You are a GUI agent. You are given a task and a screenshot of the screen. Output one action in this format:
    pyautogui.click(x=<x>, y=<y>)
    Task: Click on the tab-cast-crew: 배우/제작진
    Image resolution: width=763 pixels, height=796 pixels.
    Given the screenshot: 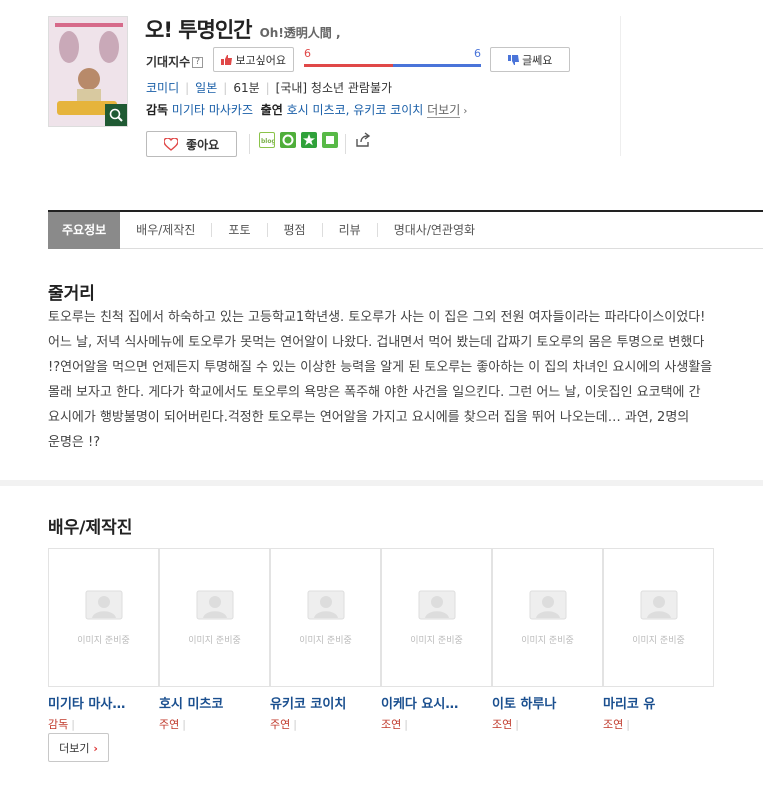 What is the action you would take?
    pyautogui.click(x=165, y=230)
    